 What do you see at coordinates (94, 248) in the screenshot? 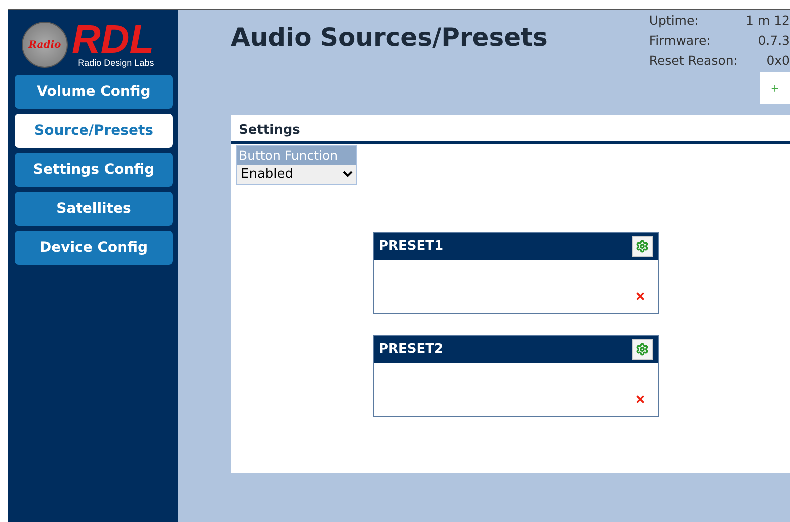
I see `nav-button: Device Config` at bounding box center [94, 248].